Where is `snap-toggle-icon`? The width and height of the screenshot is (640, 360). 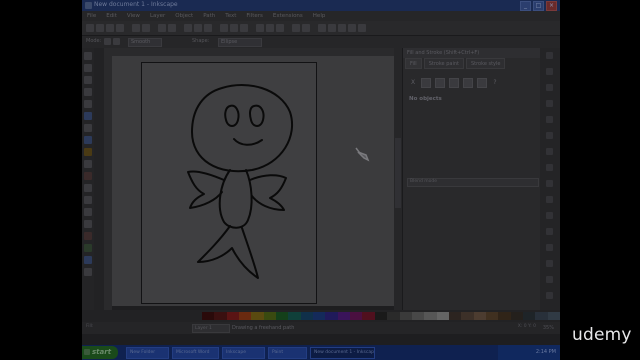
snap-toggle-icon is located at coordinates (549, 55).